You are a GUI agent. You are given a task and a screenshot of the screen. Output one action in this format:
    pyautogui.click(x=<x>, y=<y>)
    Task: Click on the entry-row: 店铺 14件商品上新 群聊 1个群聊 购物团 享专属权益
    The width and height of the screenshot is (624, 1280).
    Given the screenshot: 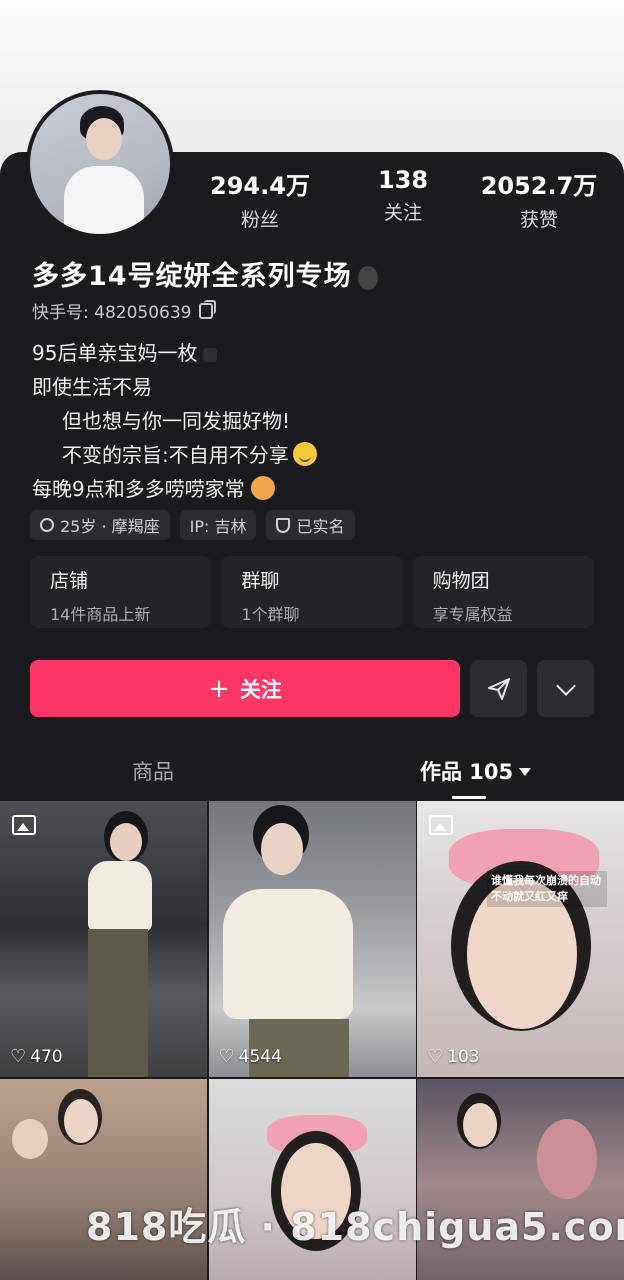 What is the action you would take?
    pyautogui.click(x=312, y=592)
    